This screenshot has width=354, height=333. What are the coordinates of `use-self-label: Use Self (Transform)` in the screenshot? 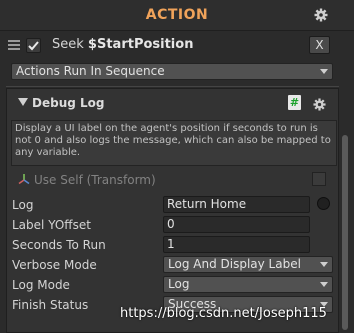 It's located at (95, 180).